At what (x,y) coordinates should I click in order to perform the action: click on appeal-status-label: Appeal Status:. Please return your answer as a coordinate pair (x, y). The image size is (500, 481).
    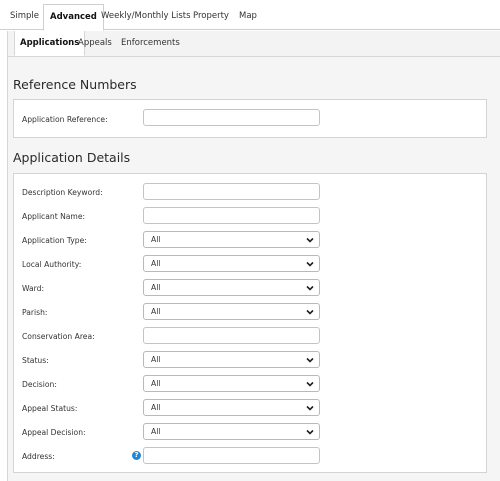
    Looking at the image, I should click on (50, 408).